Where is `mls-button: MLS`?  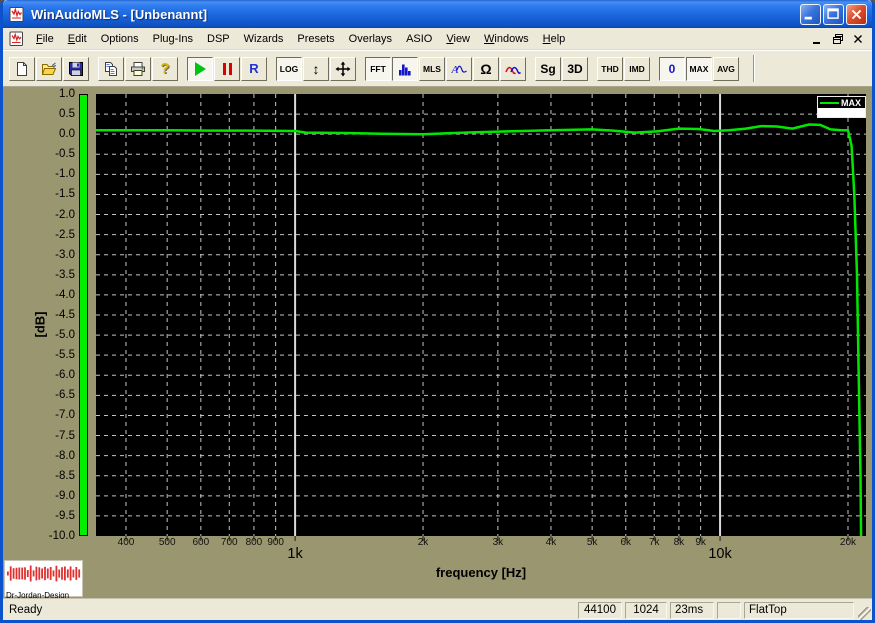
mls-button: MLS is located at coordinates (432, 68).